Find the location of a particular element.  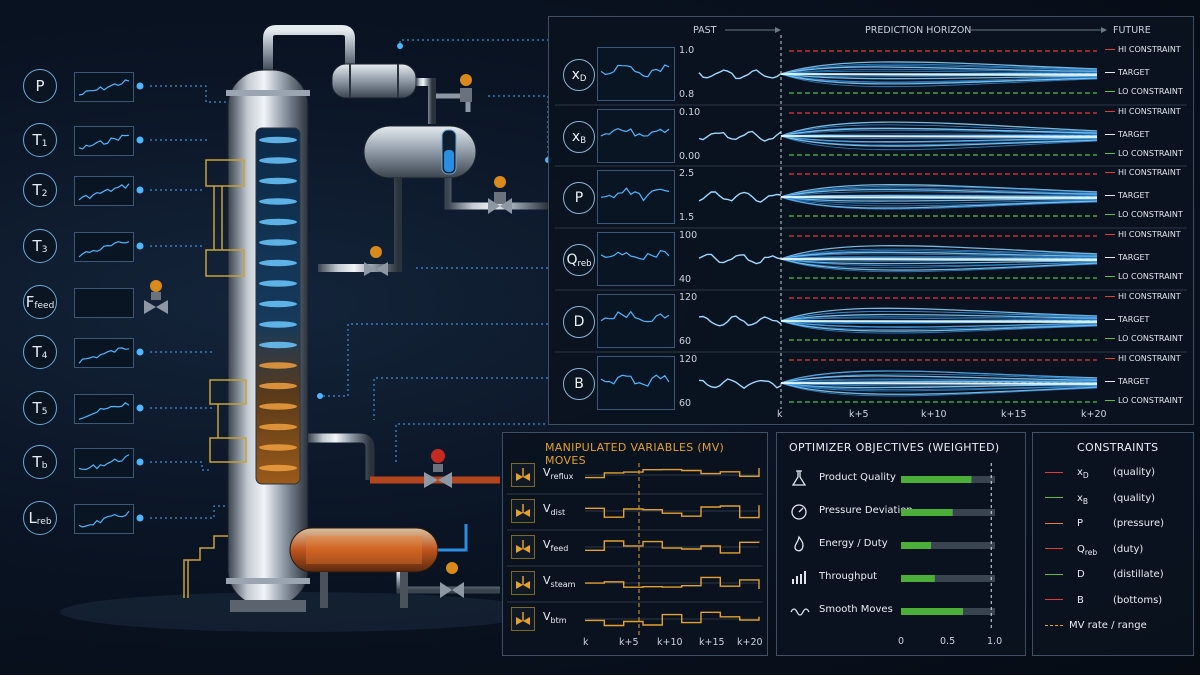

mv-x-tick: k+5 is located at coordinates (629, 642).